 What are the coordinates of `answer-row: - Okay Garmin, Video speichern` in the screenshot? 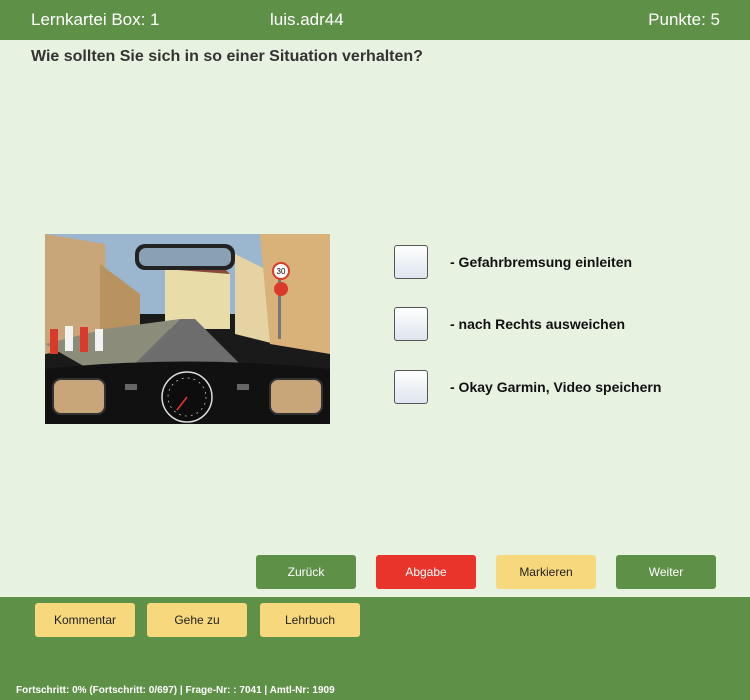 It's located at (527, 387).